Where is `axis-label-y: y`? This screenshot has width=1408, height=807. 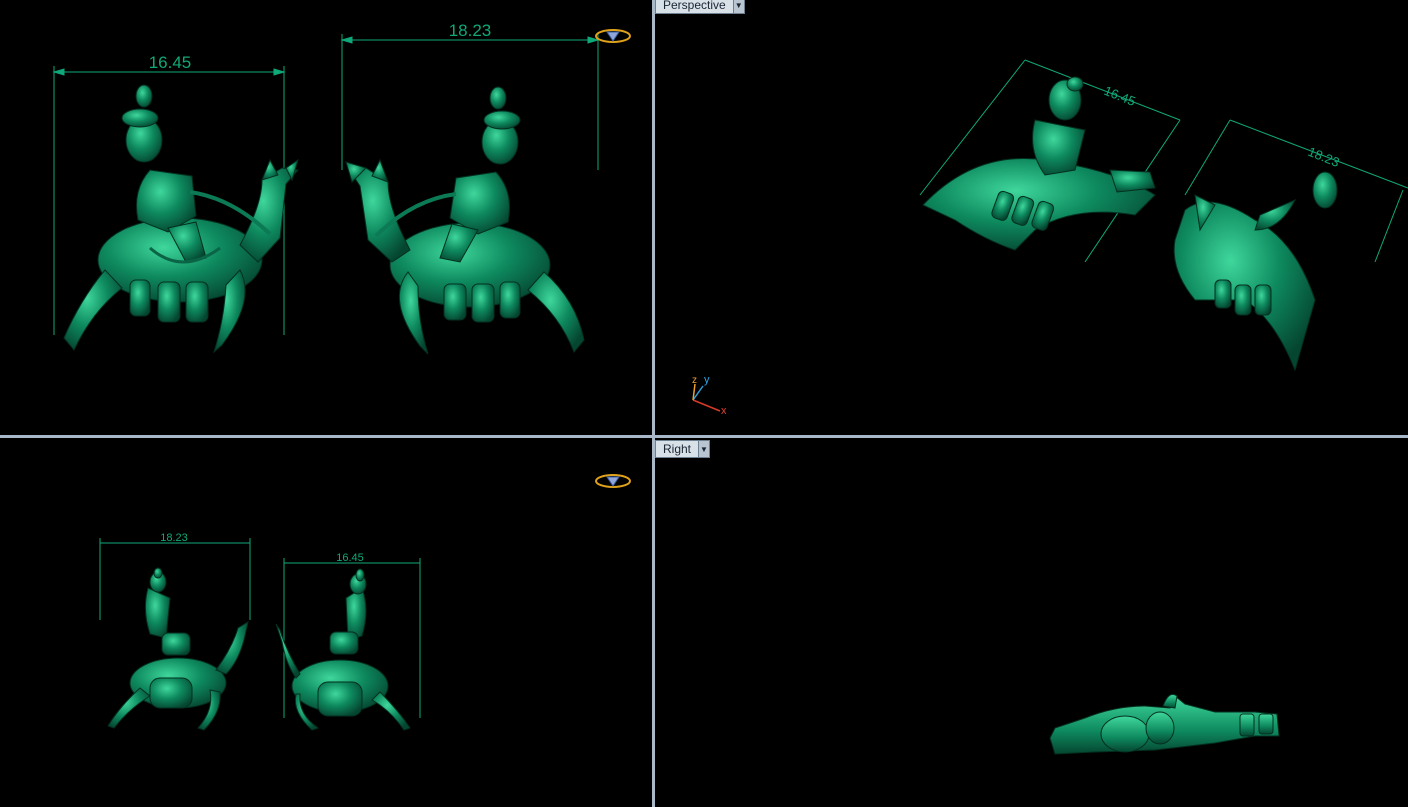 axis-label-y: y is located at coordinates (707, 380).